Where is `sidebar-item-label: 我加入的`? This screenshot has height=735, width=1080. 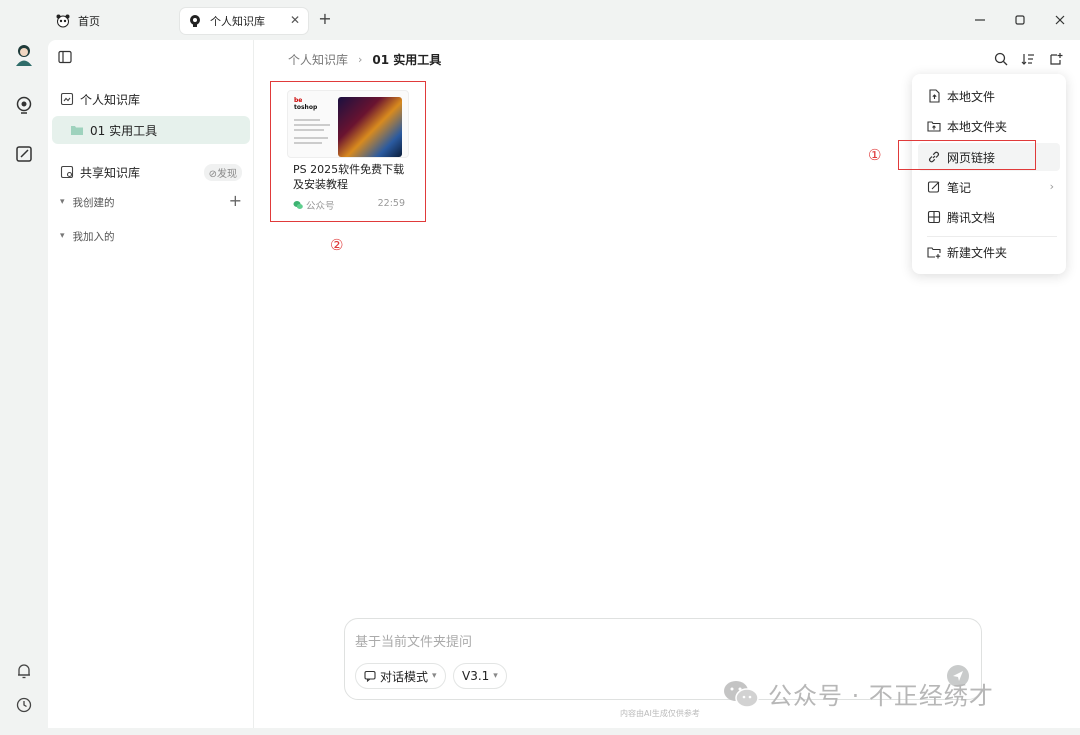 sidebar-item-label: 我加入的 is located at coordinates (93, 236).